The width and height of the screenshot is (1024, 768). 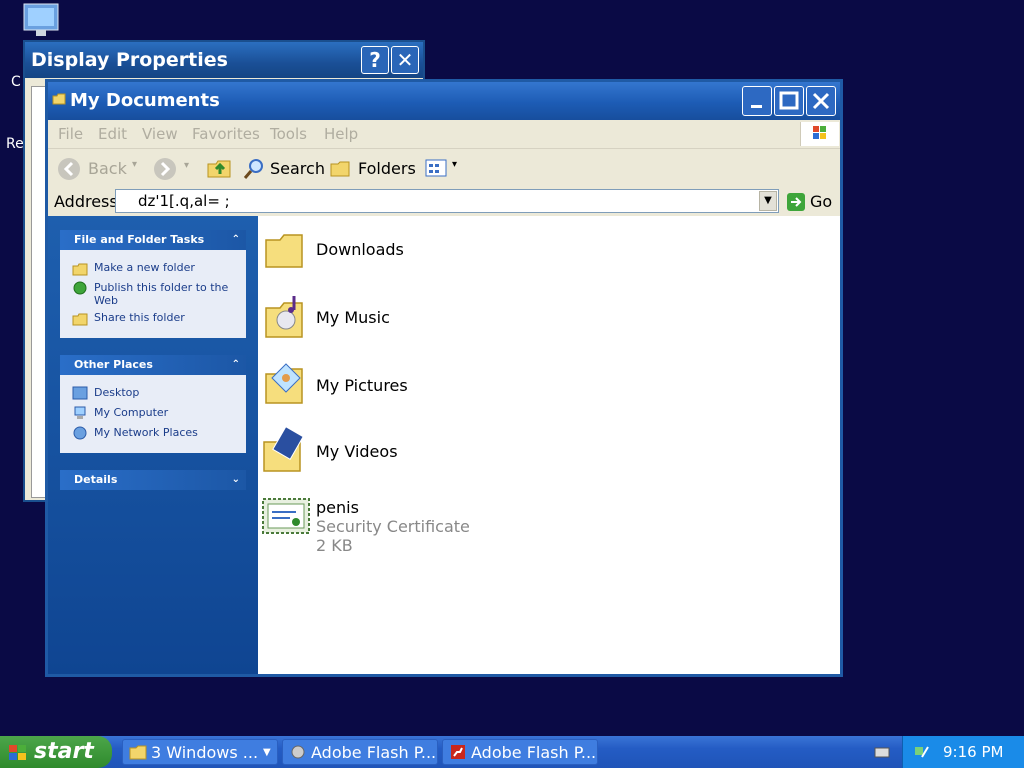 I want to click on close-icon, so click(x=821, y=101).